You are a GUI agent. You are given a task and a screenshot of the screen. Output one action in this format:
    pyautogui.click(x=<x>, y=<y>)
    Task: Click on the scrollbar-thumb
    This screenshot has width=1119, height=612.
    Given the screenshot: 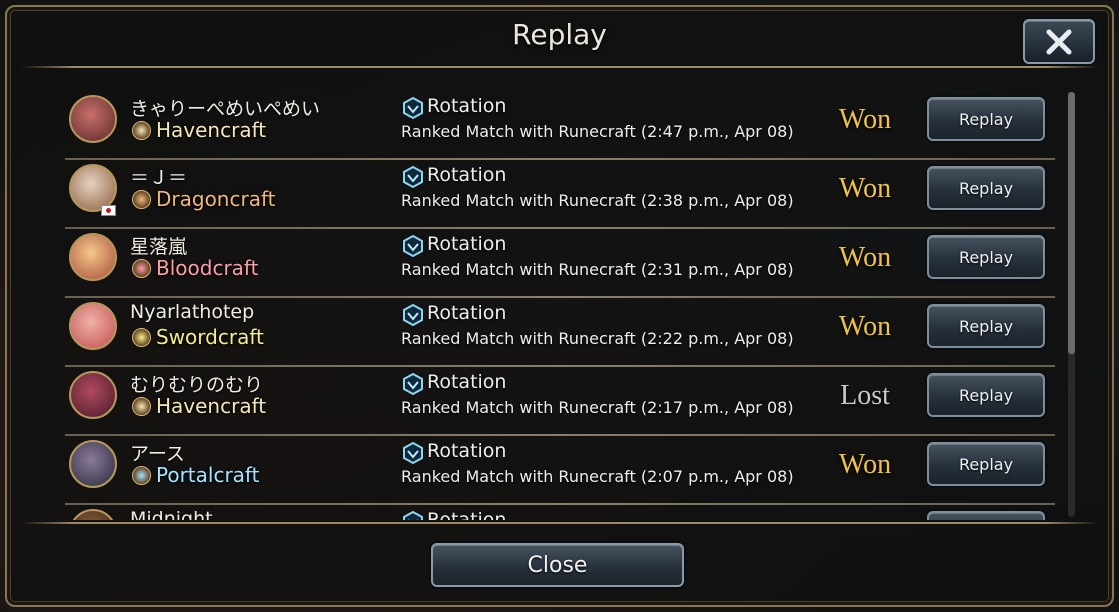 What is the action you would take?
    pyautogui.click(x=1071, y=223)
    